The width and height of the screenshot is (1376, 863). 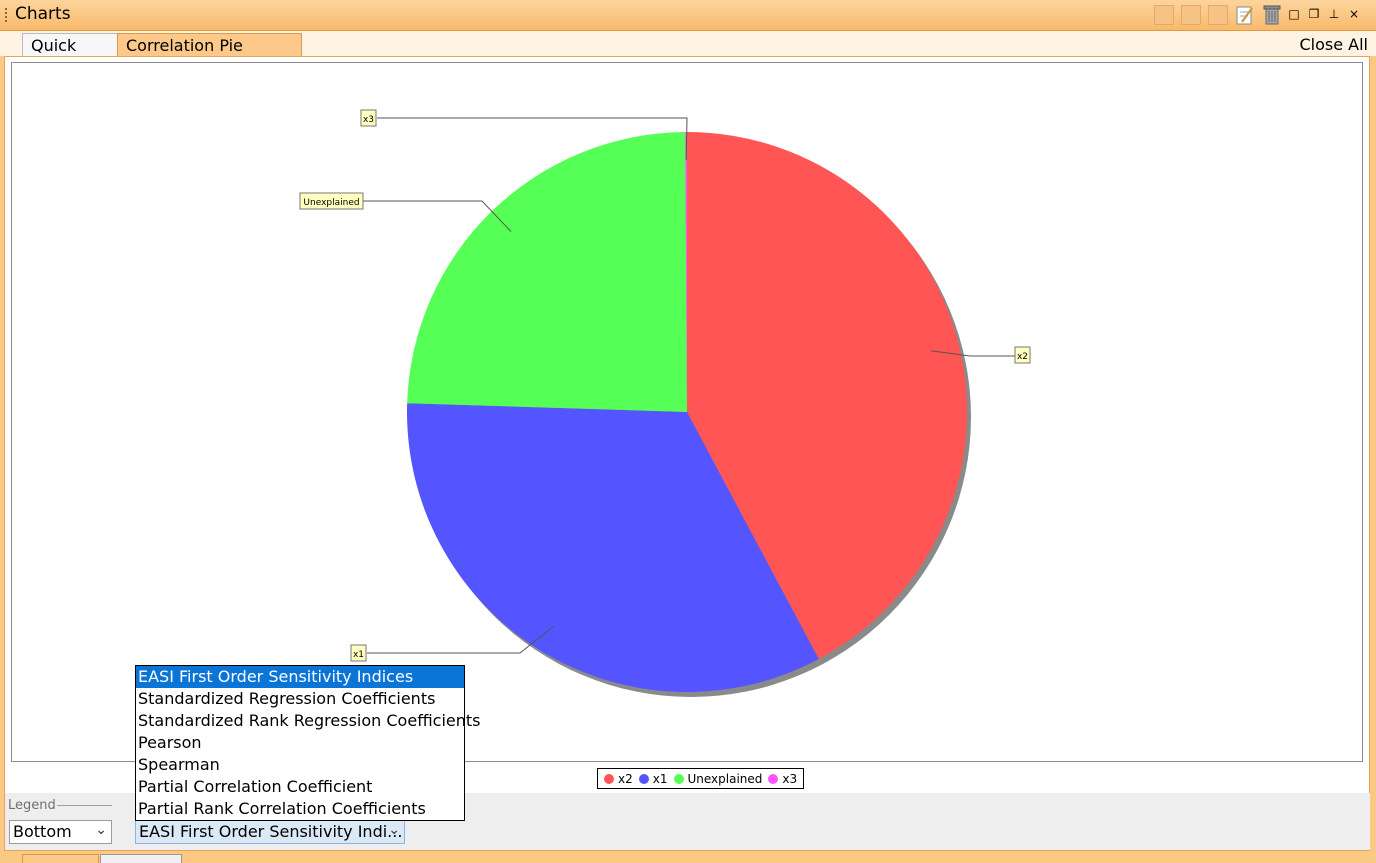 I want to click on slice-label-text: Unexplained, so click(x=331, y=203).